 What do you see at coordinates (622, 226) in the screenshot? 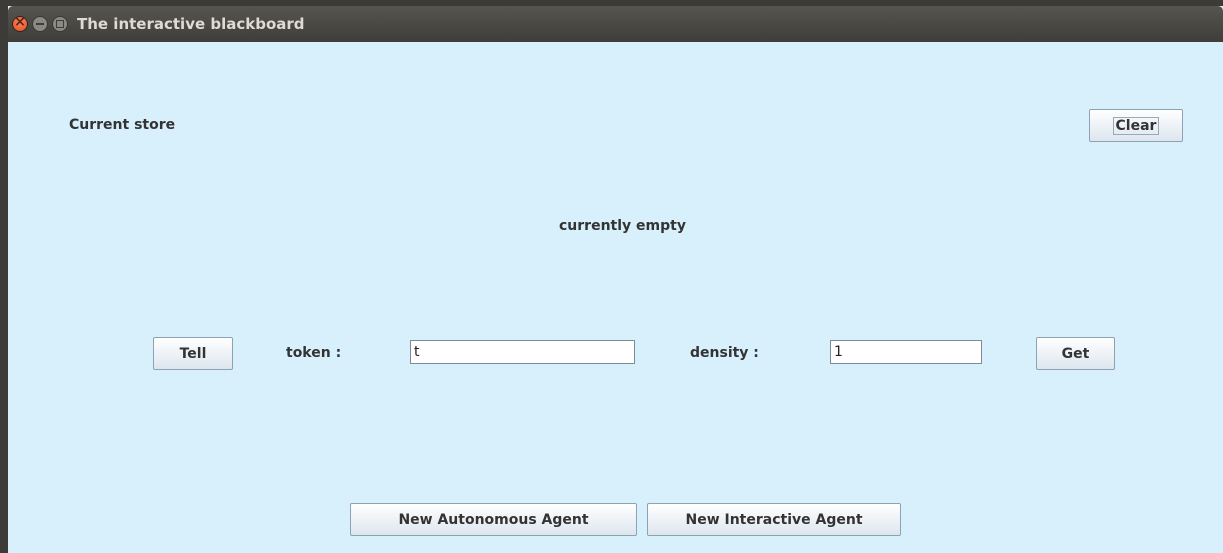
I see `store-status-text: currently empty` at bounding box center [622, 226].